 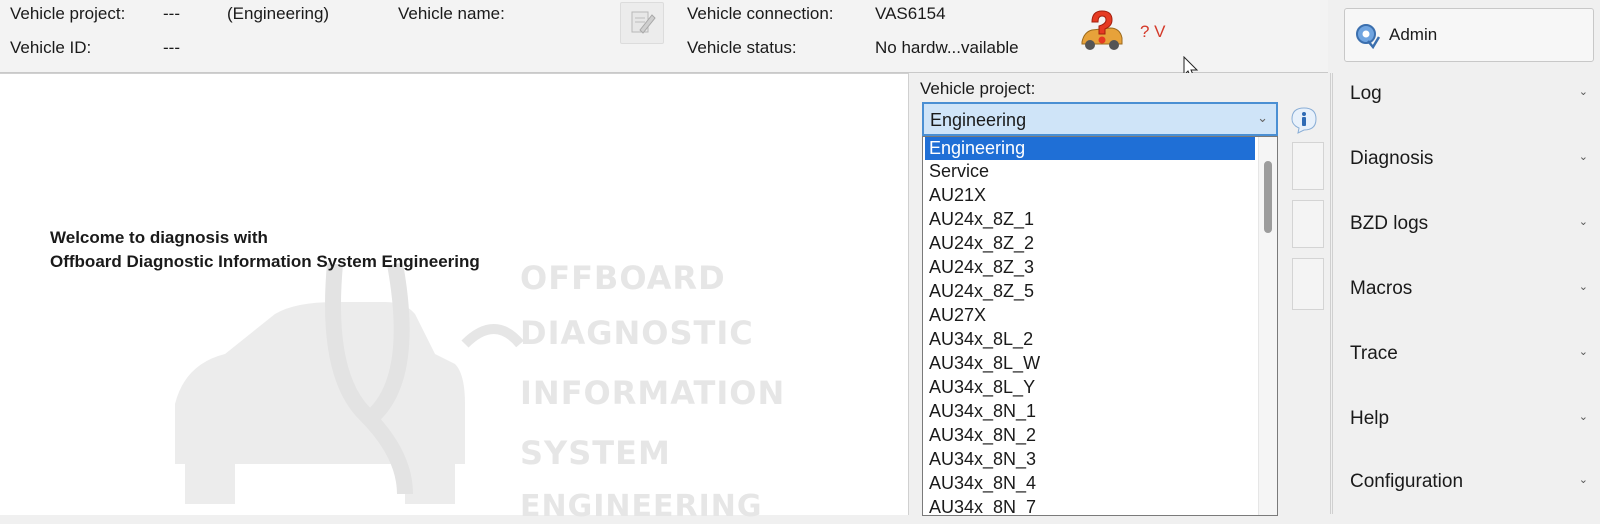 I want to click on watermark-information: INFORMATION, so click(x=653, y=393).